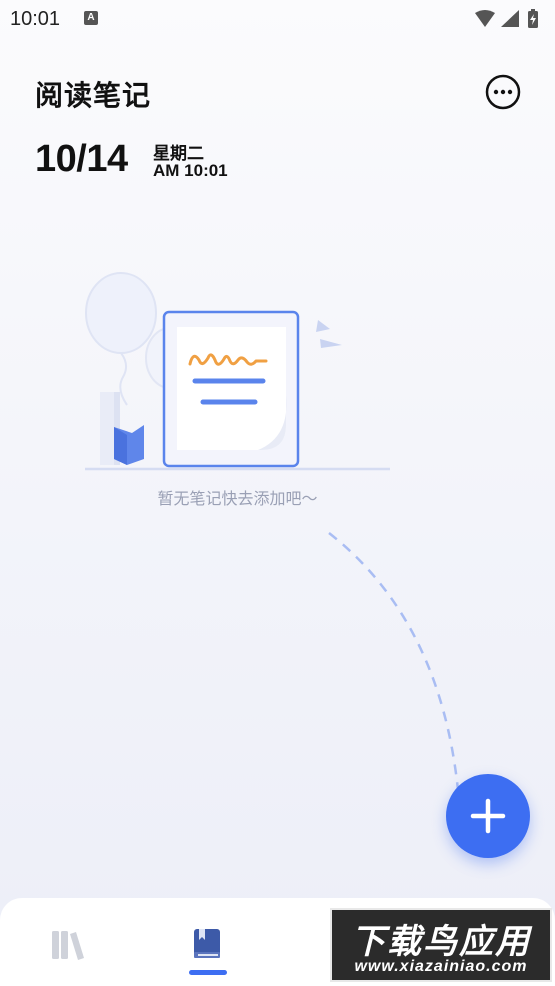  Describe the element at coordinates (93, 95) in the screenshot. I see `page-title: 阅读笔记` at that location.